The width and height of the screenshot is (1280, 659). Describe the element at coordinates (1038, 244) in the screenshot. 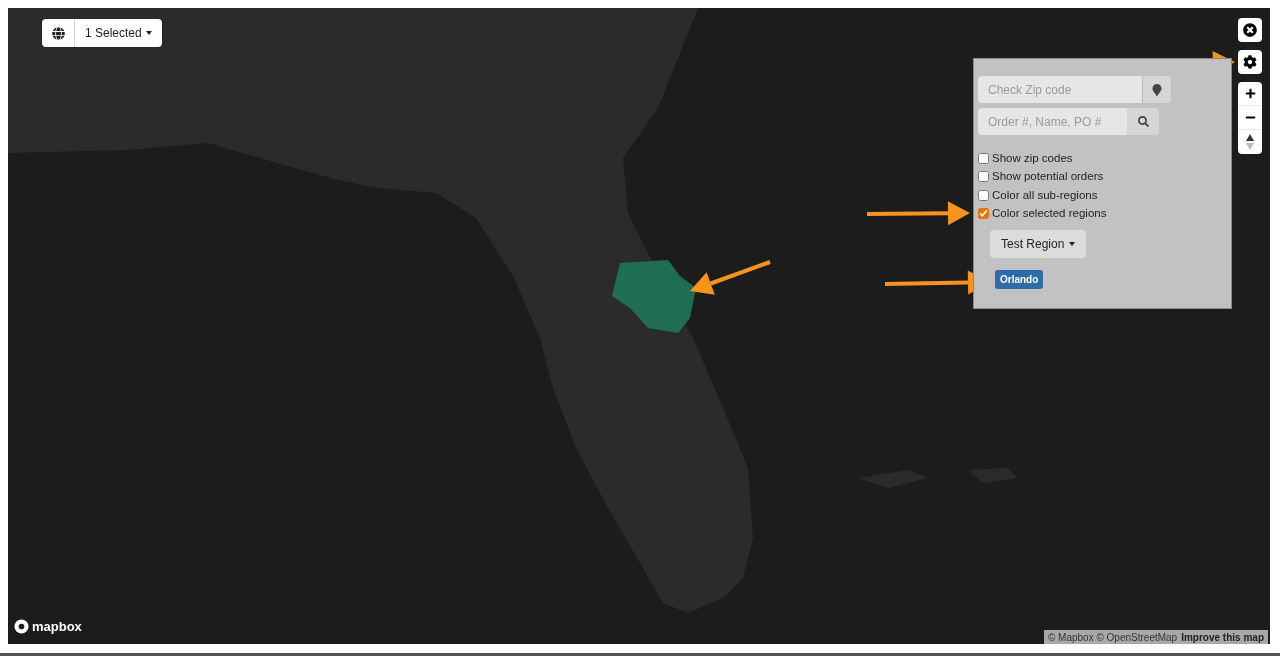

I see `region-dropdown: Test Region` at that location.